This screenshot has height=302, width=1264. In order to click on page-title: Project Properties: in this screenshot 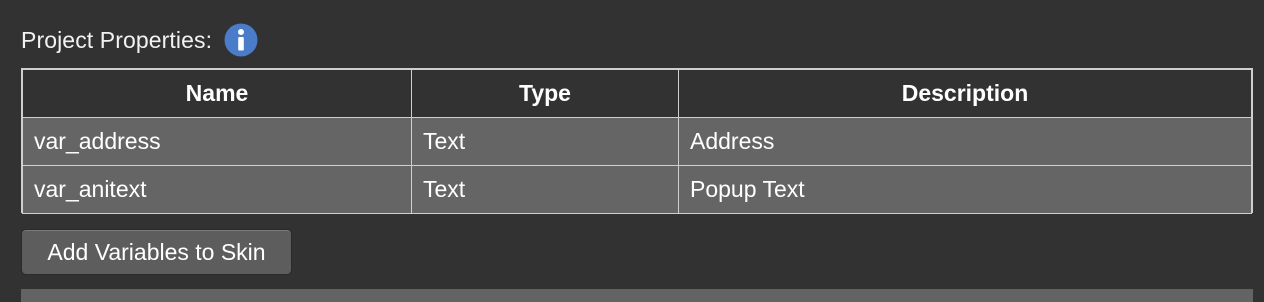, I will do `click(117, 39)`.